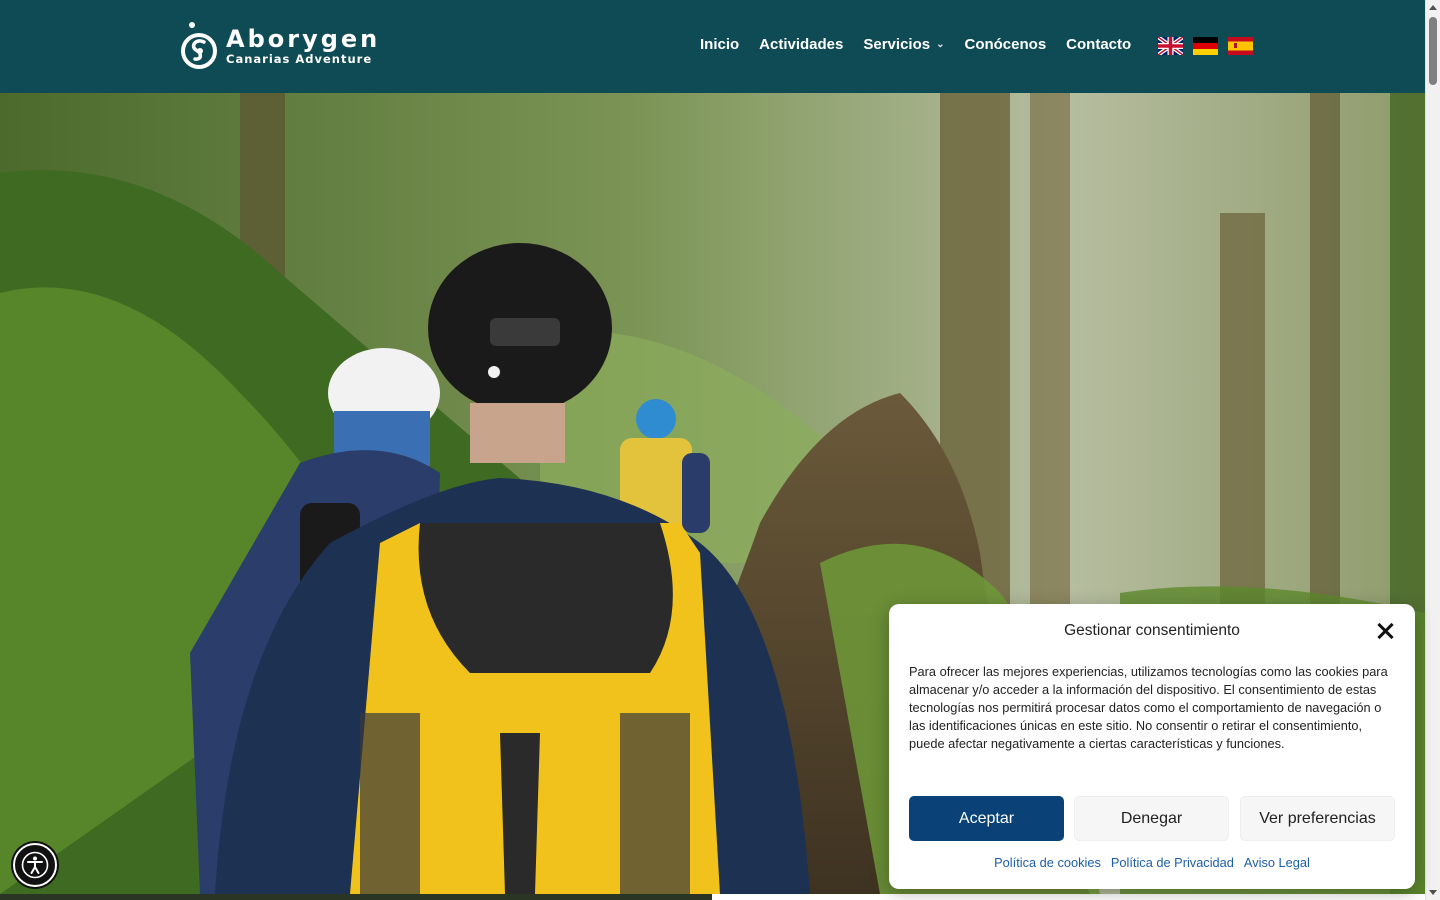 The image size is (1440, 900). Describe the element at coordinates (519, 695) in the screenshot. I see `backpack-brand-text: ALTUS` at that location.